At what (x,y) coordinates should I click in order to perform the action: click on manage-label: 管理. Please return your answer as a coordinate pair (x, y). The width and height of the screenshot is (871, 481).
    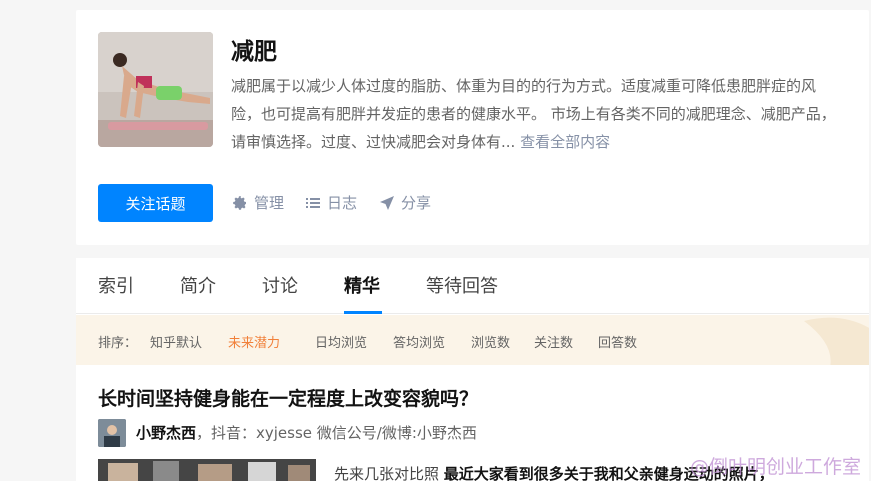
    Looking at the image, I should click on (269, 203).